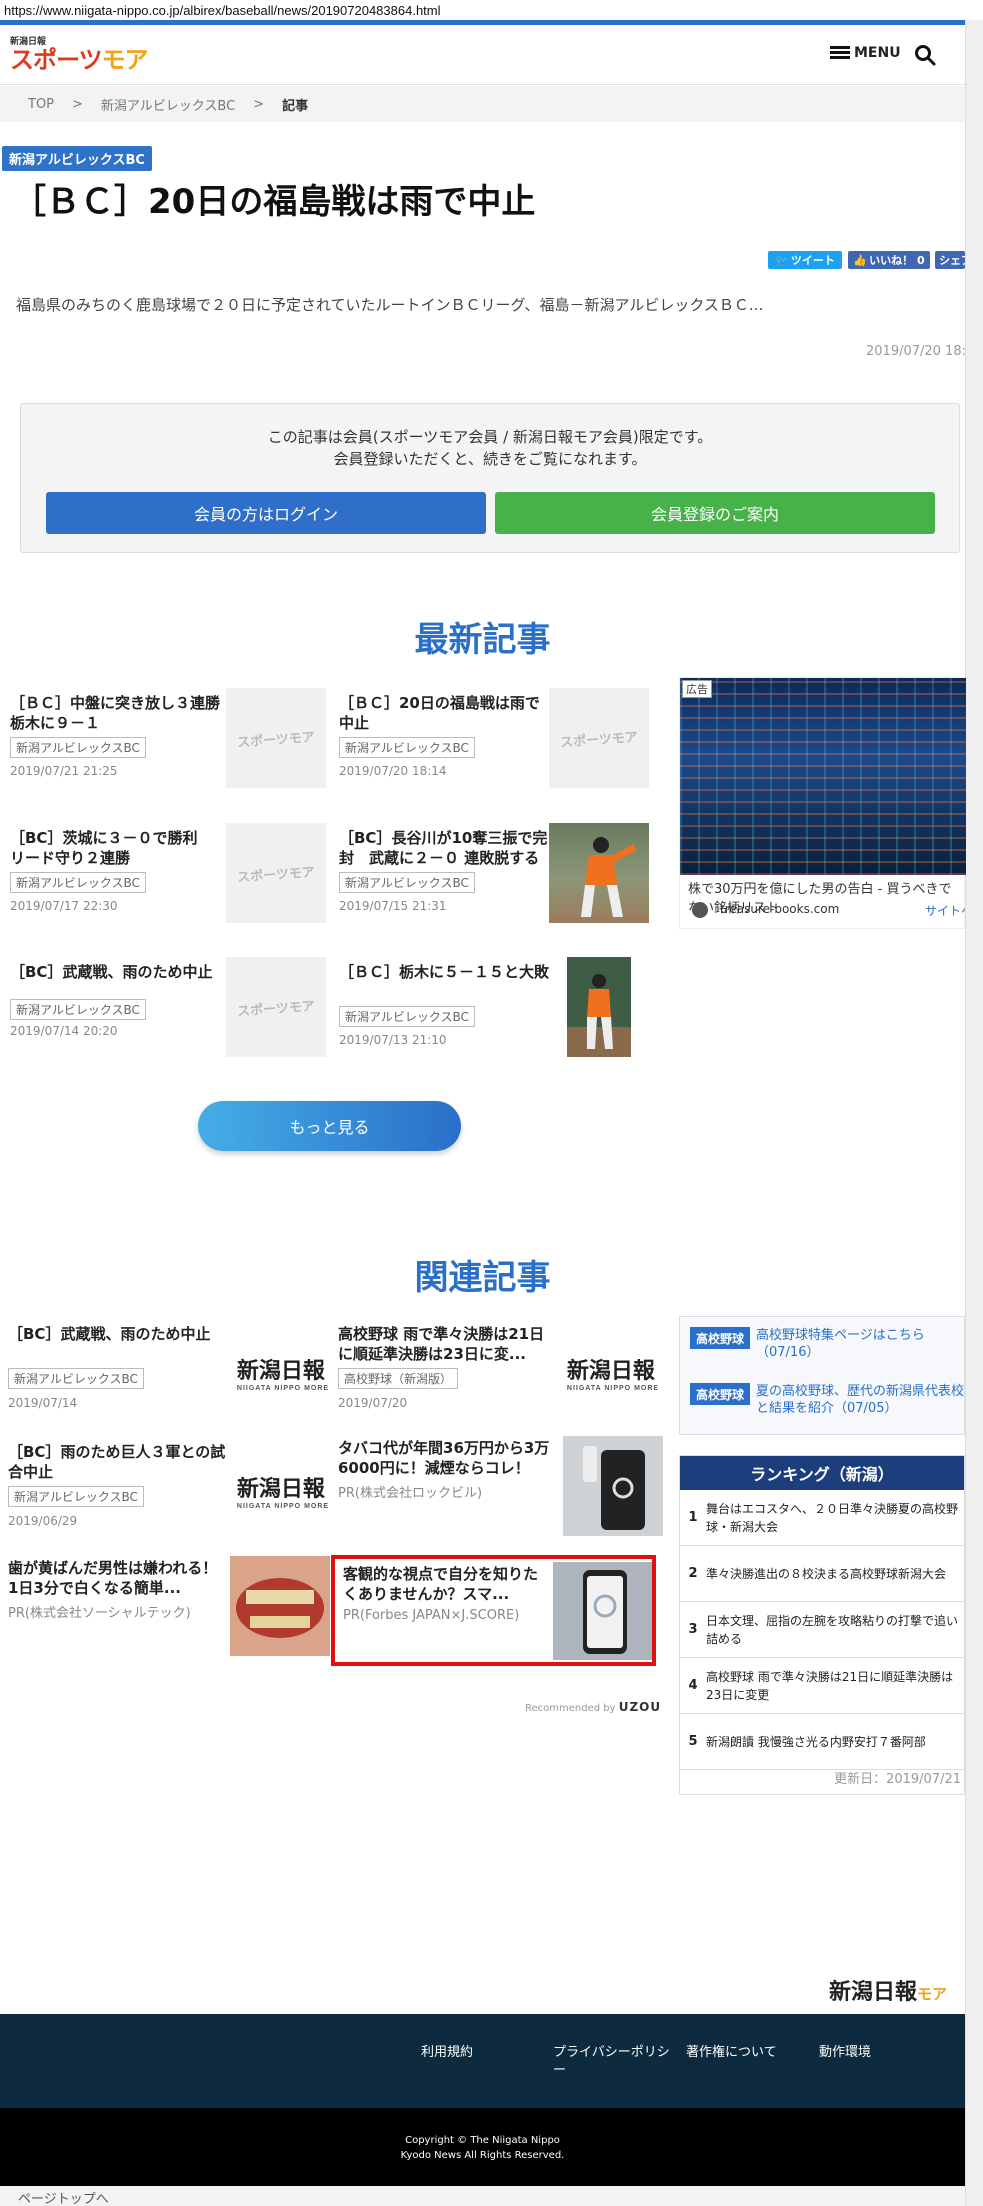 This screenshot has height=2206, width=983. I want to click on related-section-title: 関連記事, so click(482, 1278).